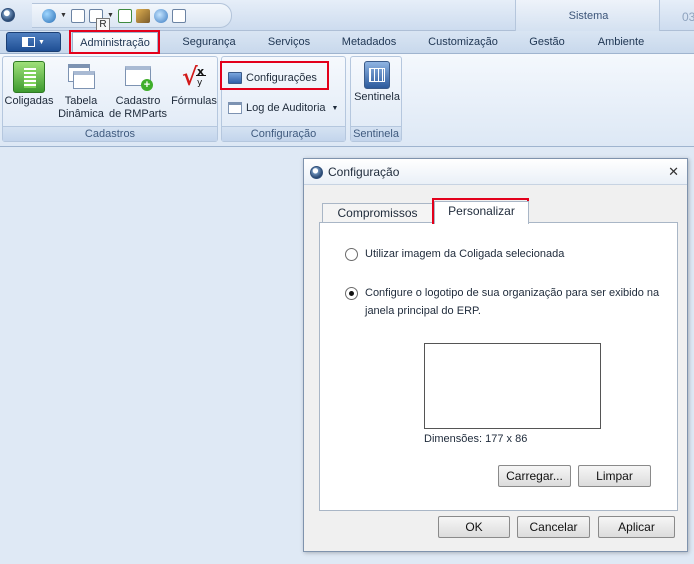 The width and height of the screenshot is (694, 564). I want to click on limpar-button: Limpar, so click(614, 476).